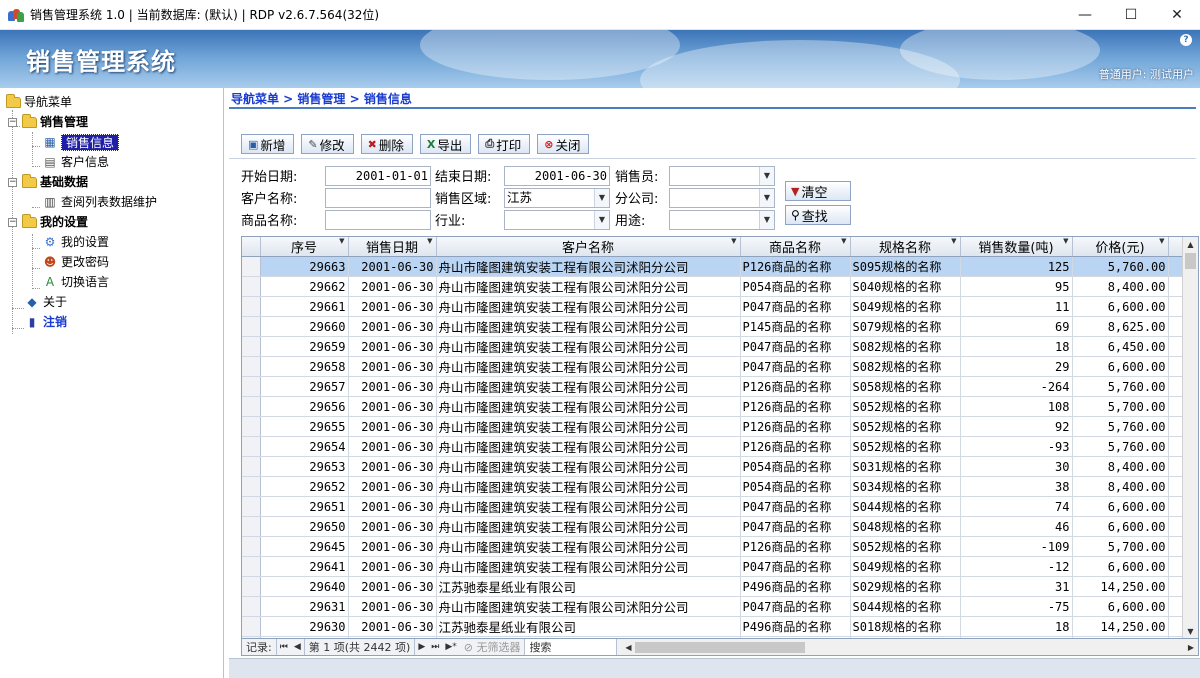 The height and width of the screenshot is (678, 1200). What do you see at coordinates (1120, 466) in the screenshot?
I see `table-cell: 8,400.00` at bounding box center [1120, 466].